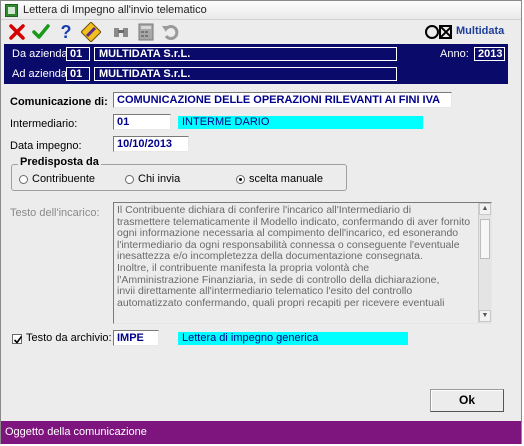 Image resolution: width=524 pixels, height=446 pixels. What do you see at coordinates (59, 102) in the screenshot?
I see `comunicazione-label: Comunicazione di:` at bounding box center [59, 102].